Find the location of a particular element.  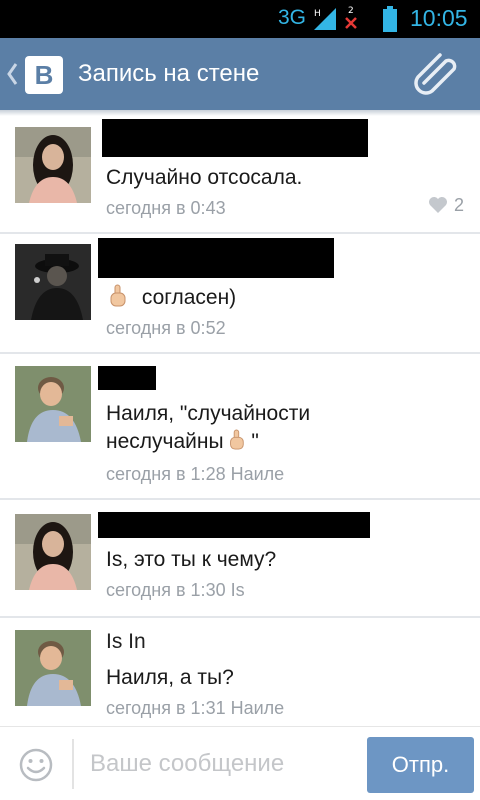

comment-text-end: " is located at coordinates (252, 441).